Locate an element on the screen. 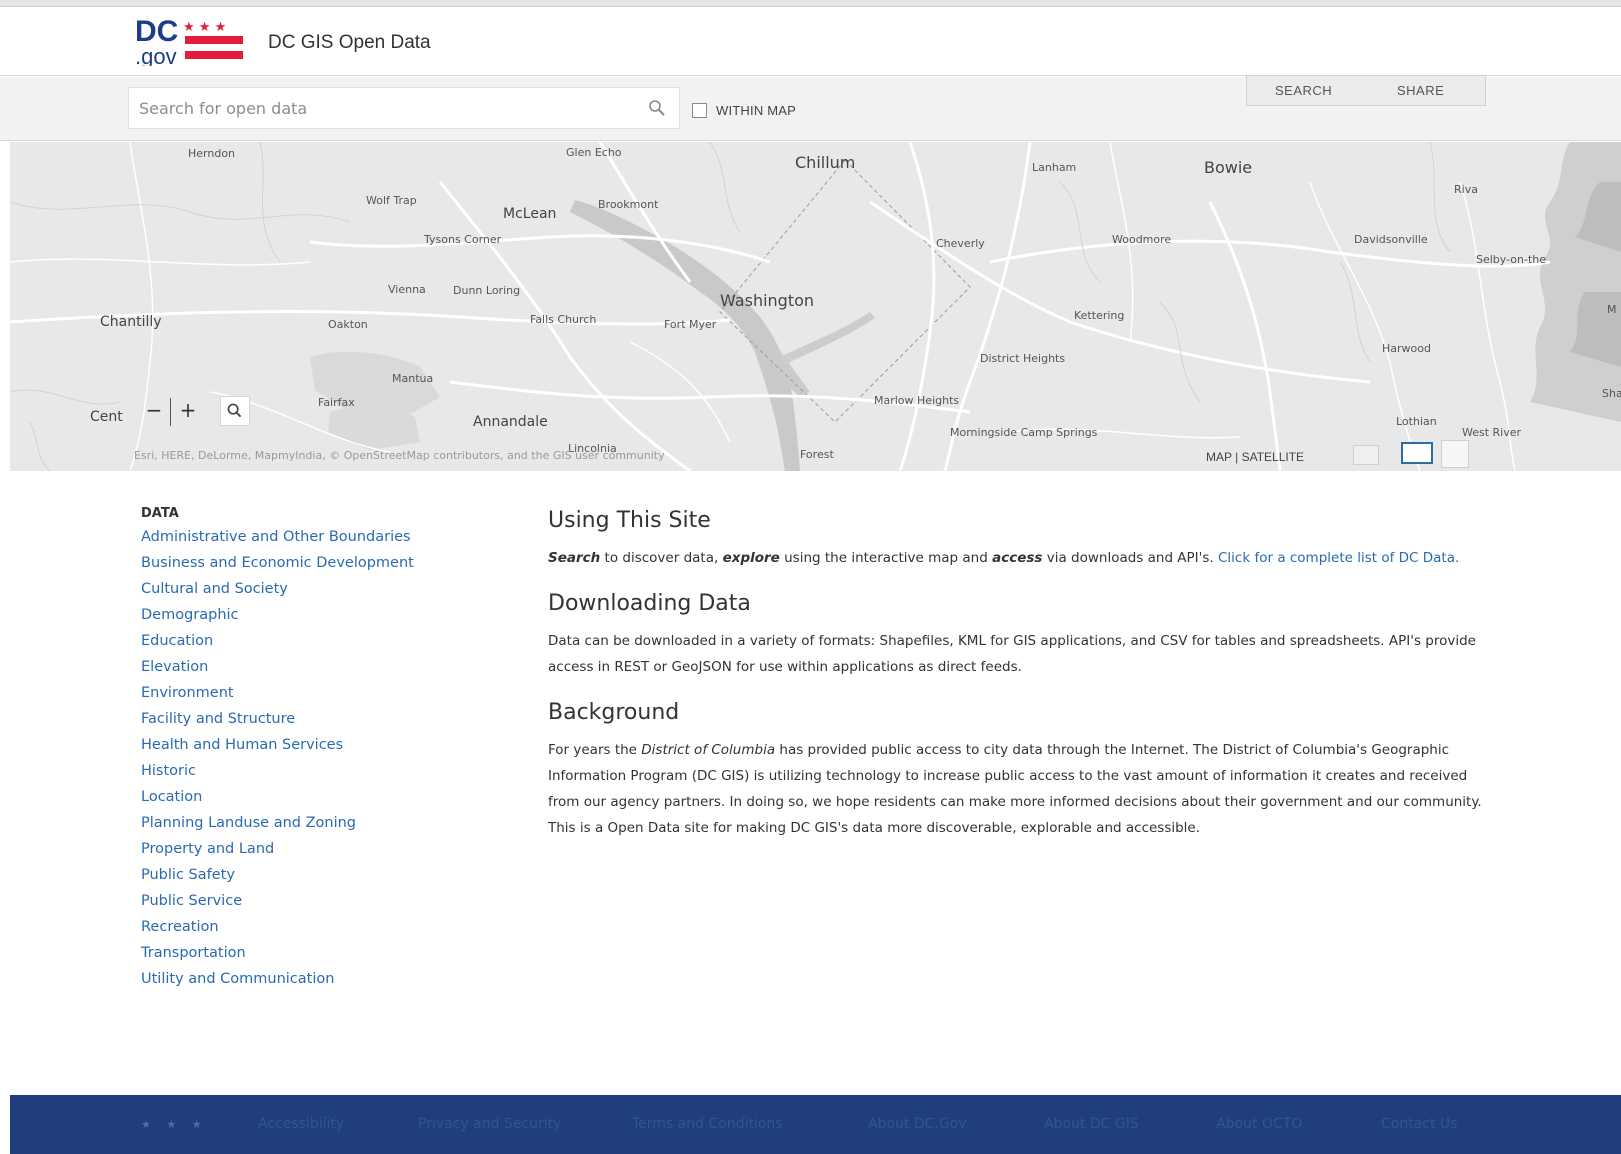  category-link: Cultural and Society is located at coordinates (214, 589).